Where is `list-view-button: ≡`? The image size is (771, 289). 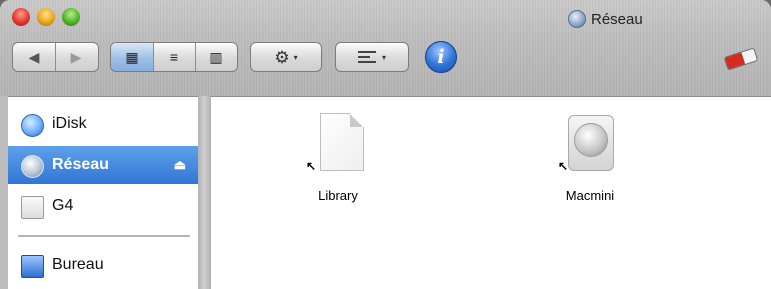 list-view-button: ≡ is located at coordinates (174, 57).